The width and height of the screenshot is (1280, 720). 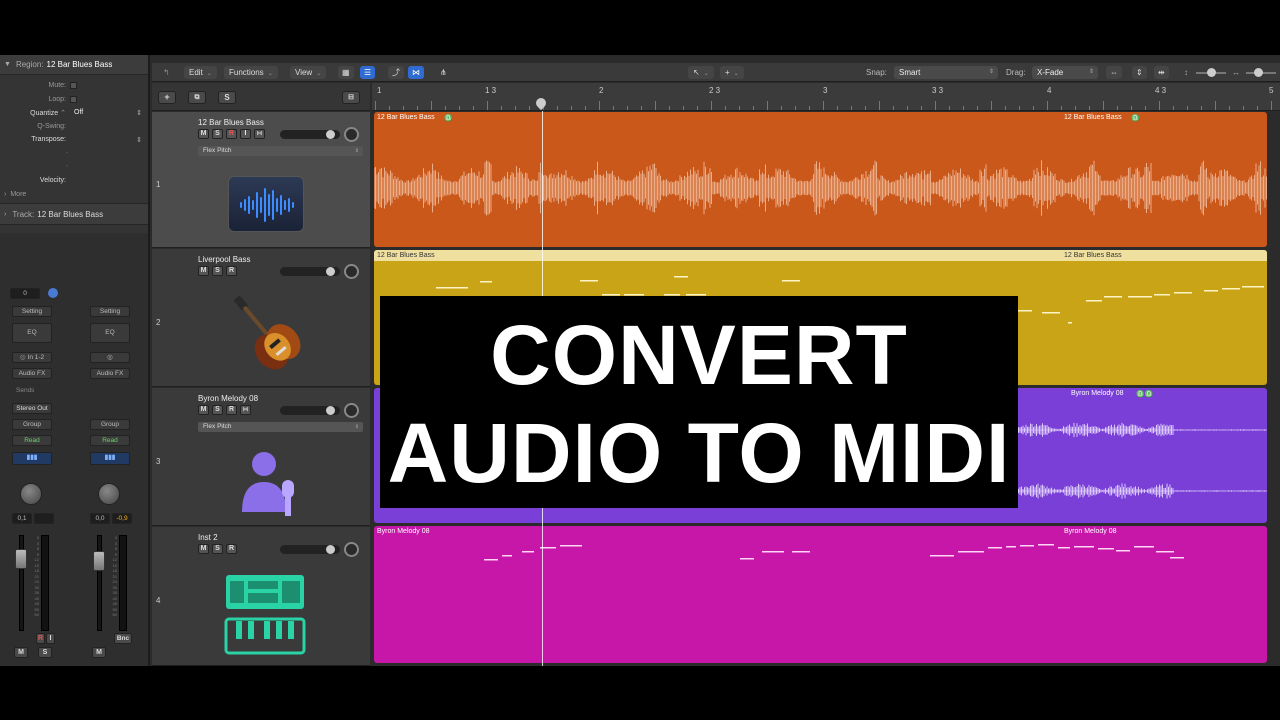 What do you see at coordinates (78, 112) in the screenshot?
I see `quantize-value: Off` at bounding box center [78, 112].